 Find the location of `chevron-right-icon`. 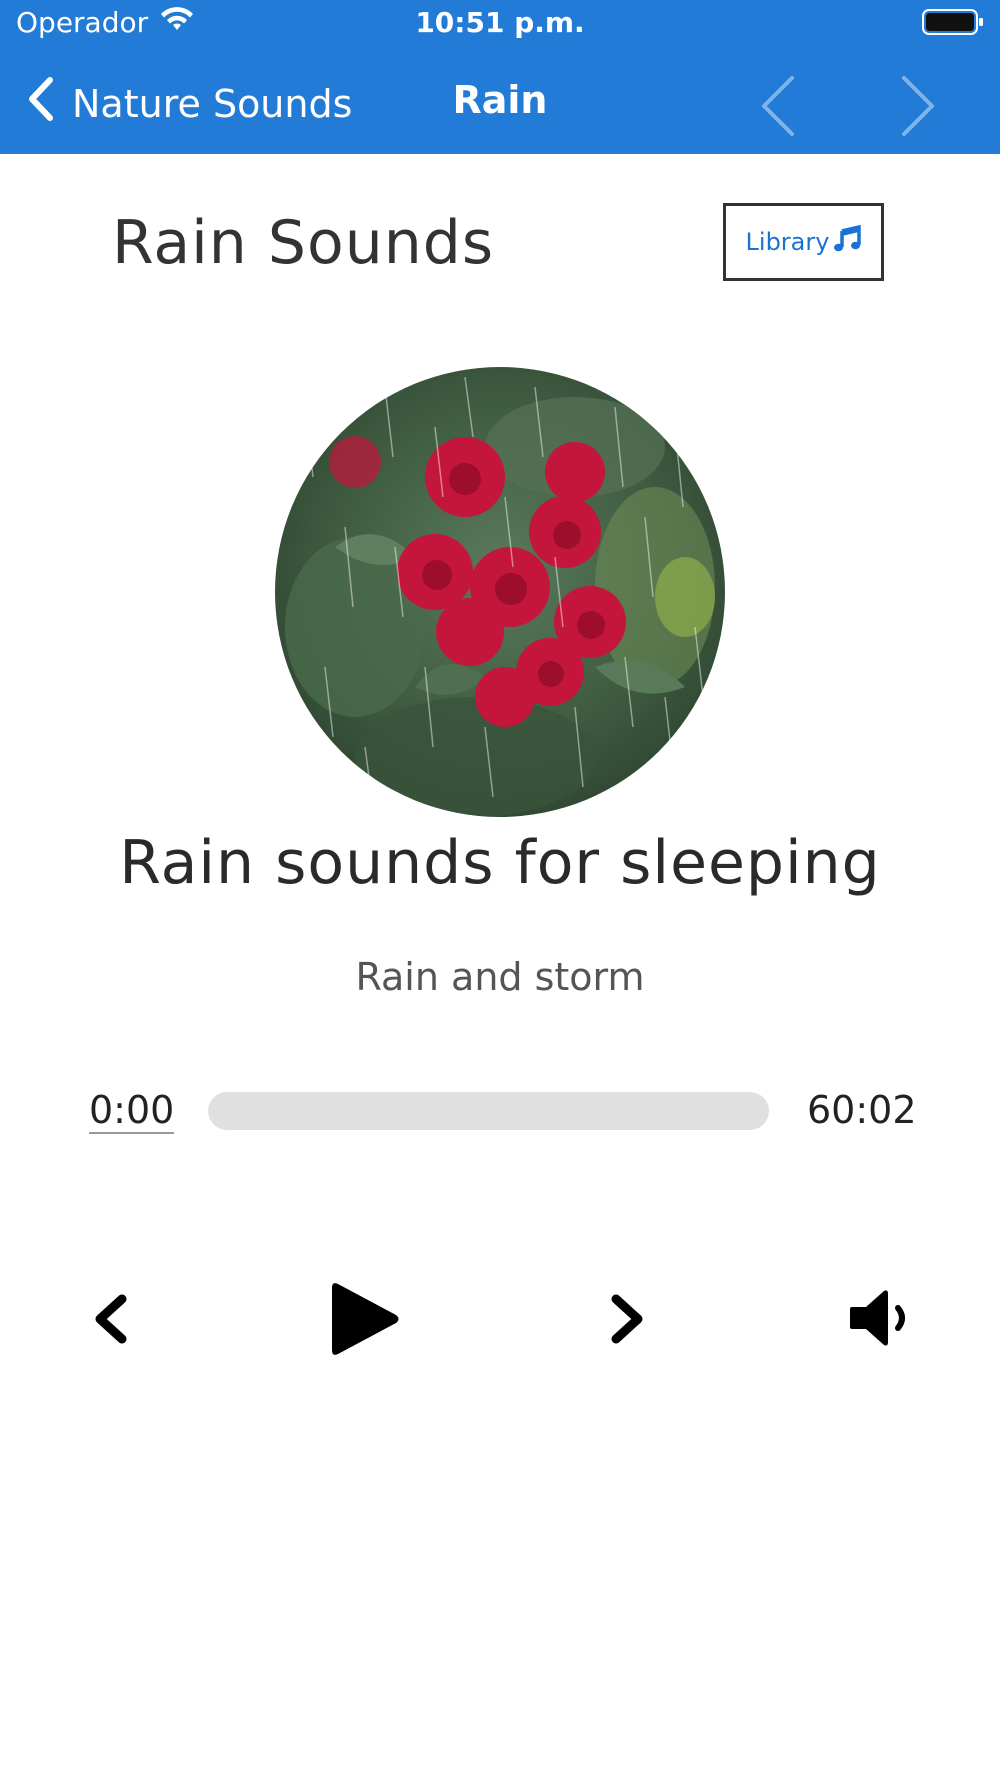

chevron-right-icon is located at coordinates (918, 109).